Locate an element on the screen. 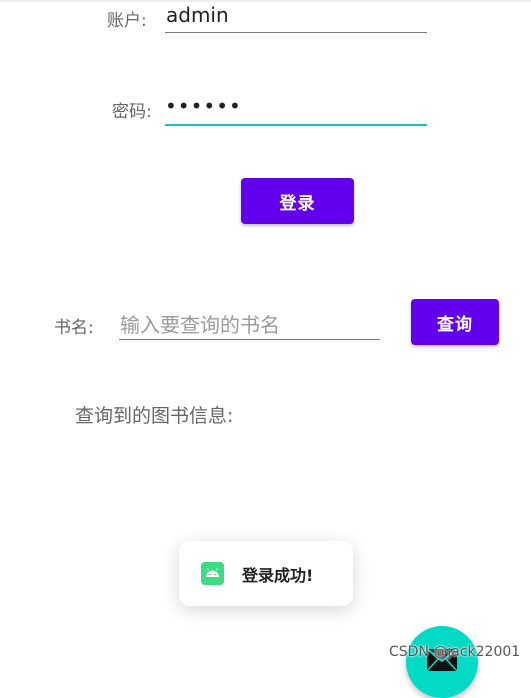 Image resolution: width=531 pixels, height=698 pixels. watermark: CSDN @jack22001 is located at coordinates (455, 652).